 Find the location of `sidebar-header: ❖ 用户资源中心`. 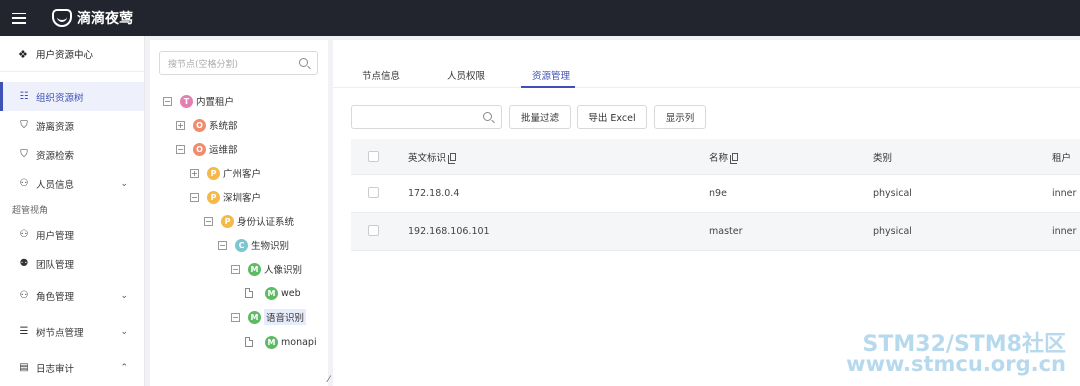

sidebar-header: ❖ 用户资源中心 is located at coordinates (72, 54).